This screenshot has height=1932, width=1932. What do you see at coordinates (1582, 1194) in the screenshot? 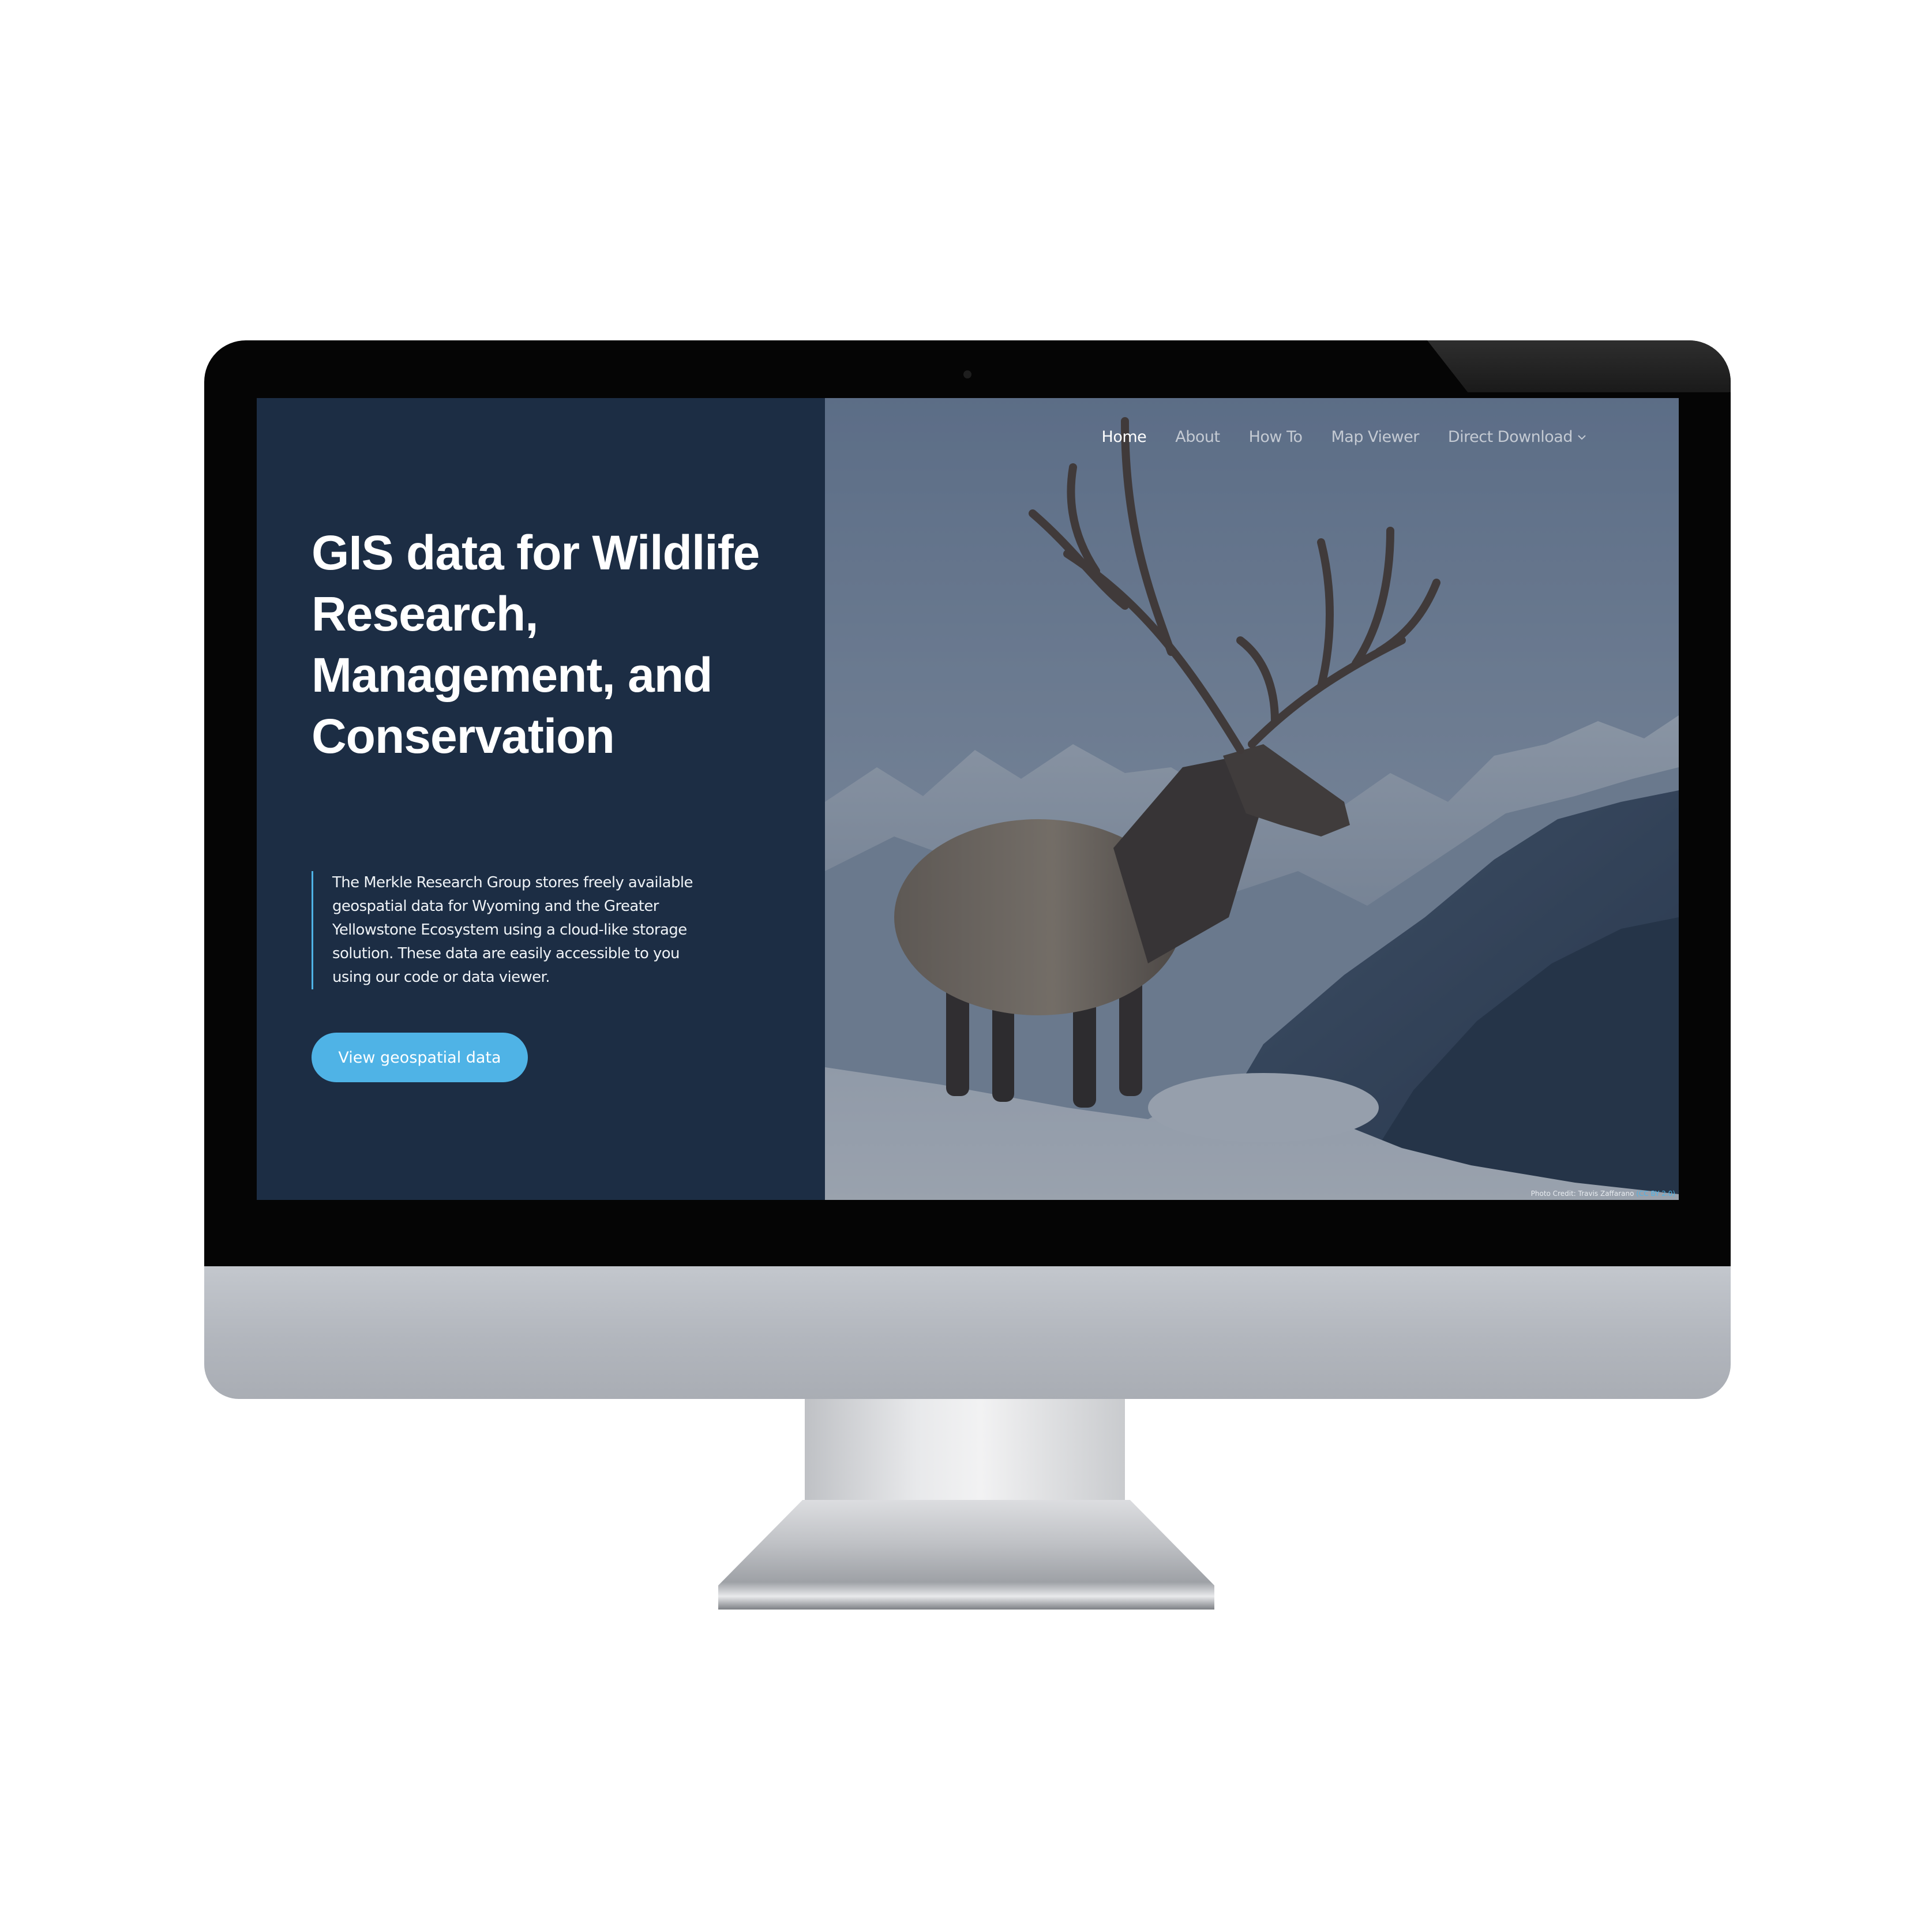
I see `photo-credit-text: Photo Credit: Travis Zaffarano` at bounding box center [1582, 1194].